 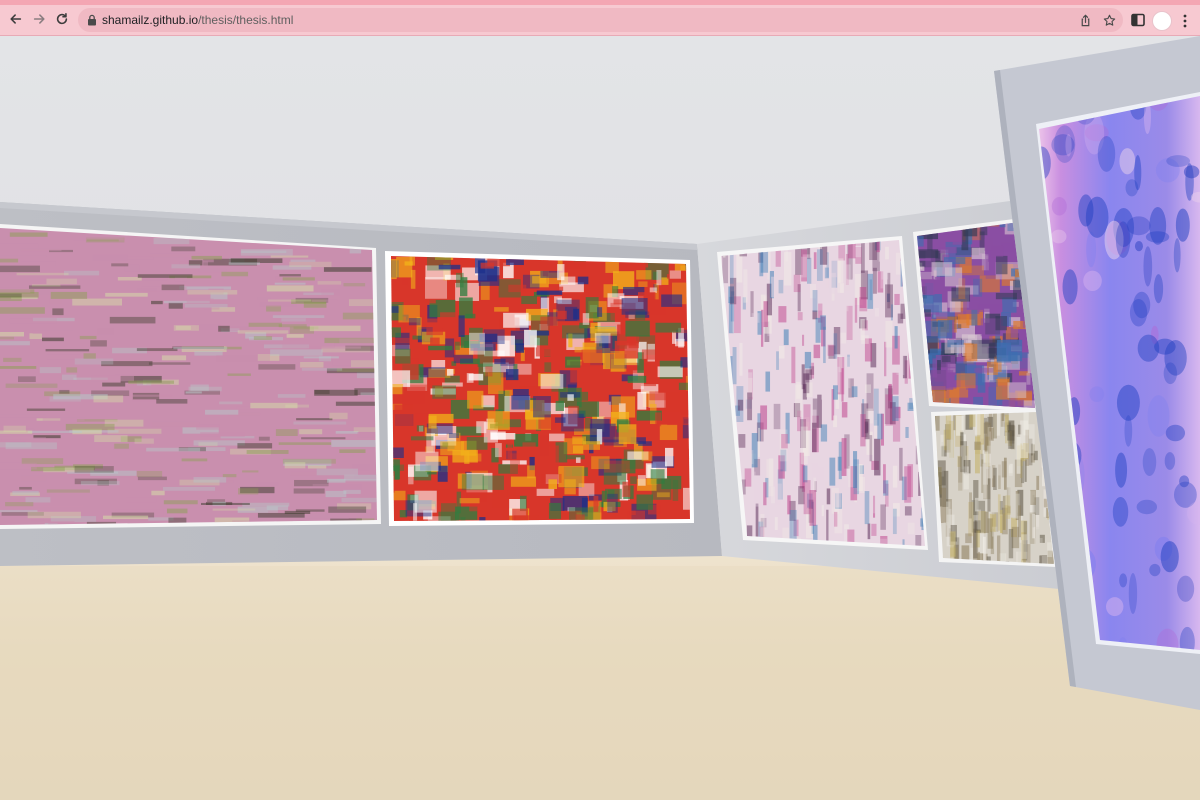 I want to click on address-bar: shamailz.github.io/thesis/thesis.html, so click(x=600, y=20).